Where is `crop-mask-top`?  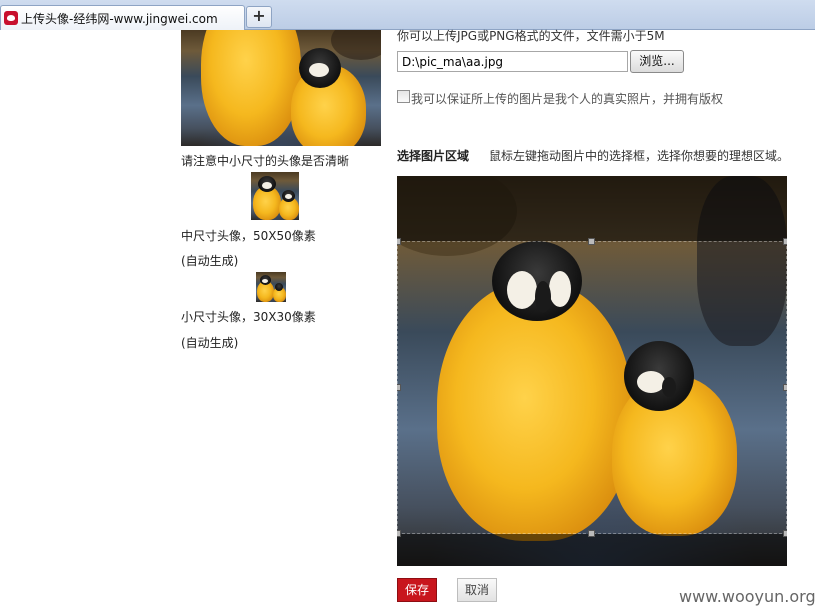
crop-mask-top is located at coordinates (592, 208).